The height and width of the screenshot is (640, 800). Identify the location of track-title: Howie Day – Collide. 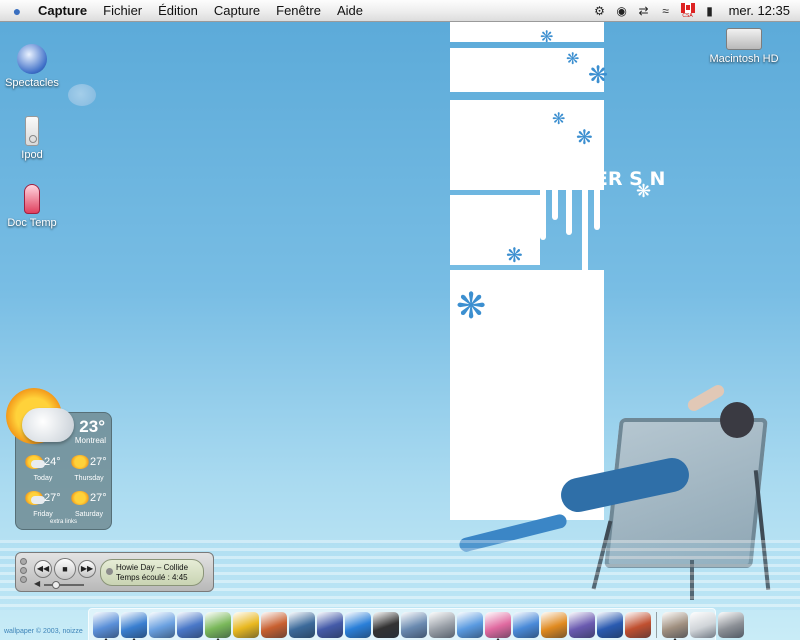
(152, 567).